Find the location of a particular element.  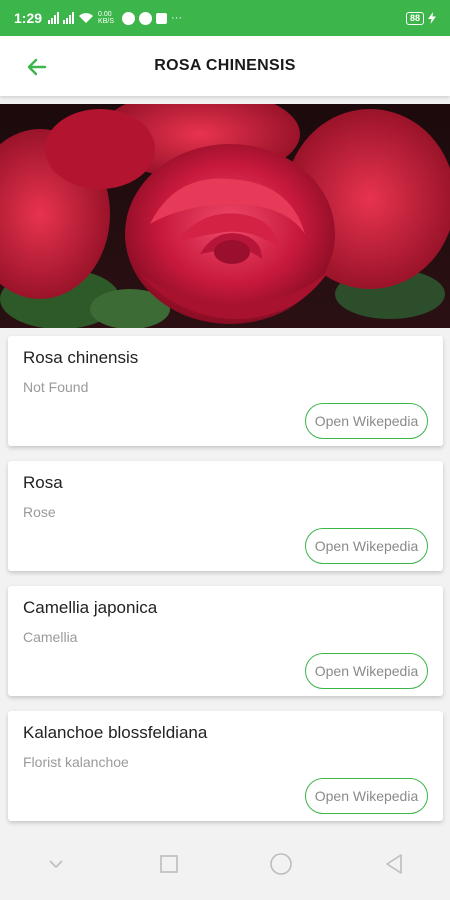

scientific-name: Rosa is located at coordinates (43, 482).